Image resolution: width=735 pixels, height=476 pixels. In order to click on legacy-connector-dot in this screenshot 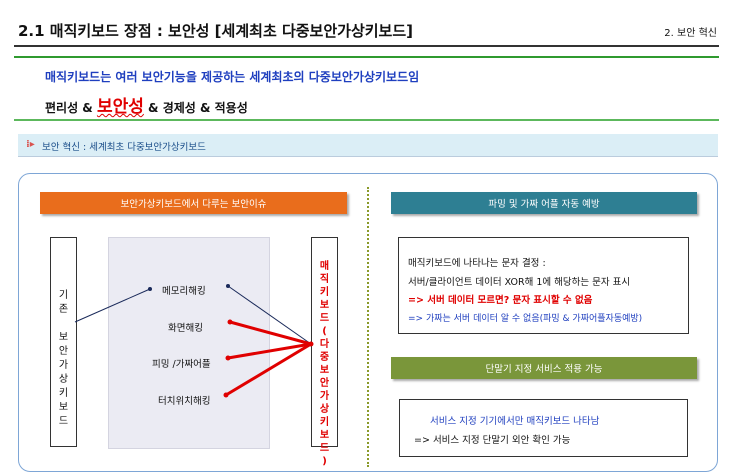, I will do `click(150, 289)`.